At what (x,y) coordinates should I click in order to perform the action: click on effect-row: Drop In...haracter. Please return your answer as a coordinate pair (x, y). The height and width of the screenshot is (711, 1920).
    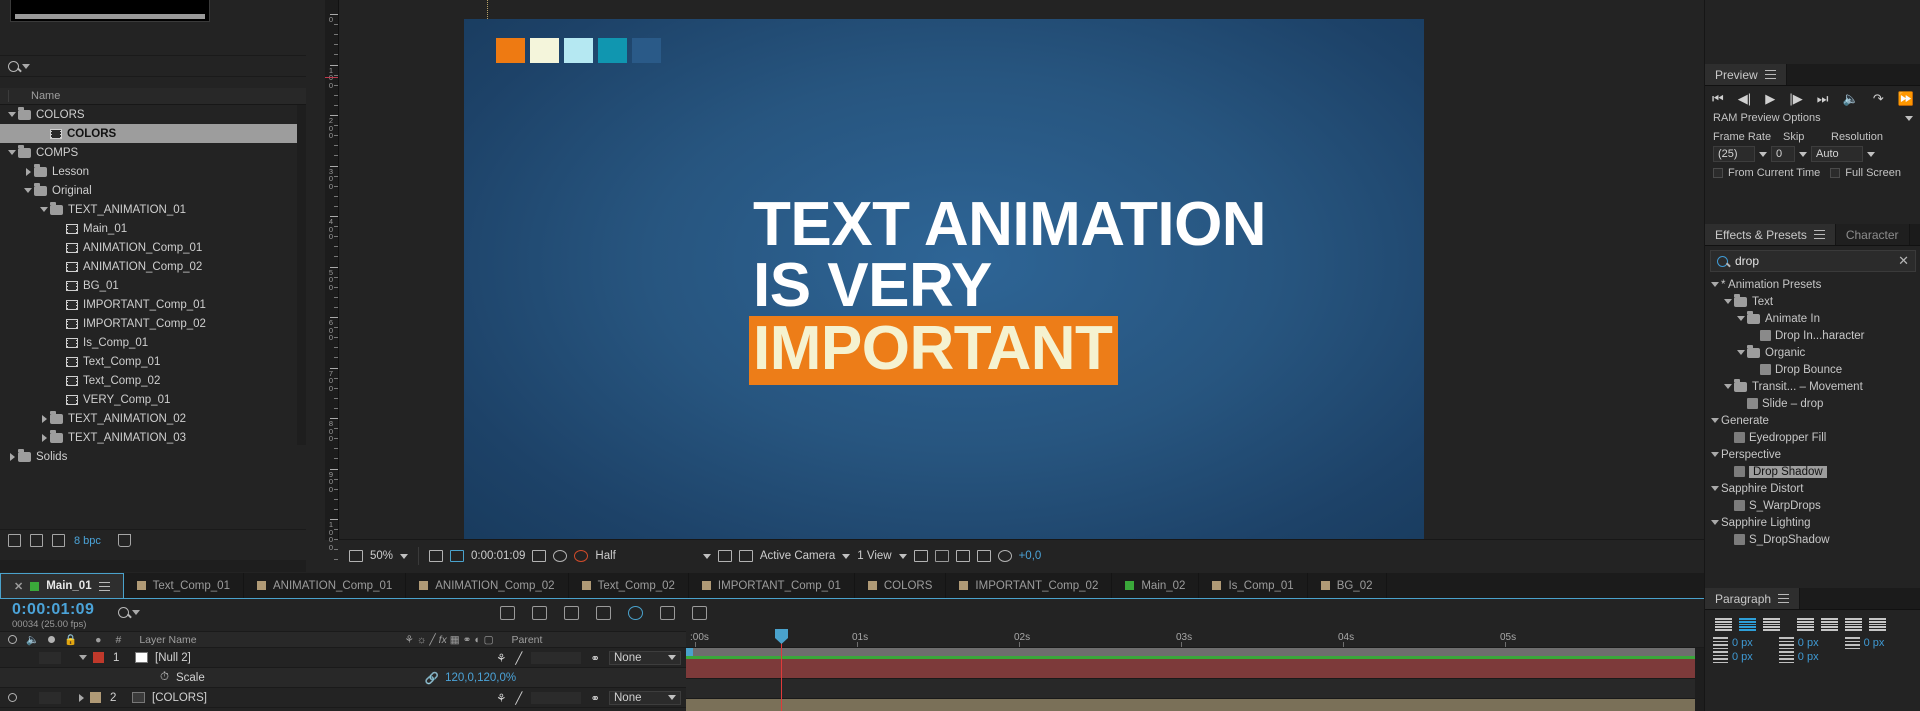
    Looking at the image, I should click on (1812, 335).